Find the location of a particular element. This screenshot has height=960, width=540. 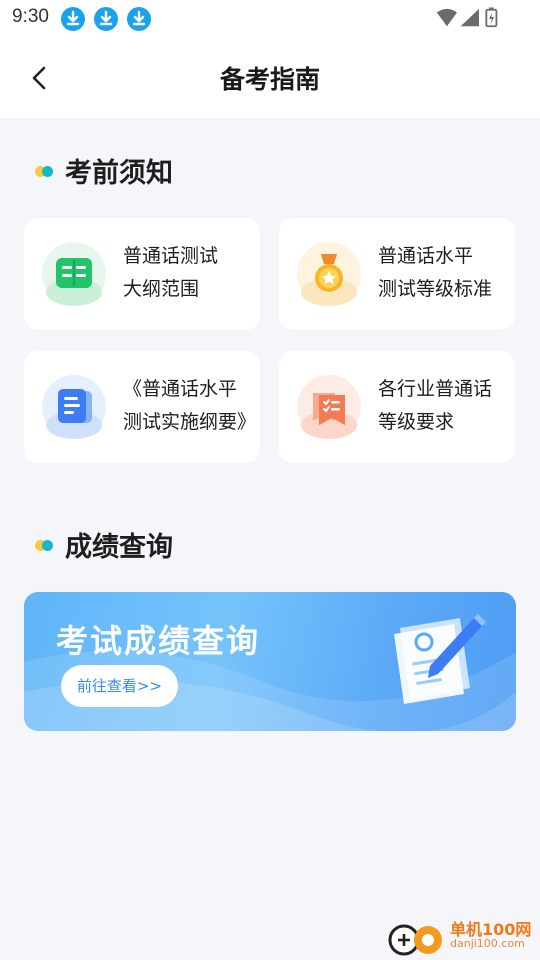

go-view-button: 前往查看>> is located at coordinates (119, 686).